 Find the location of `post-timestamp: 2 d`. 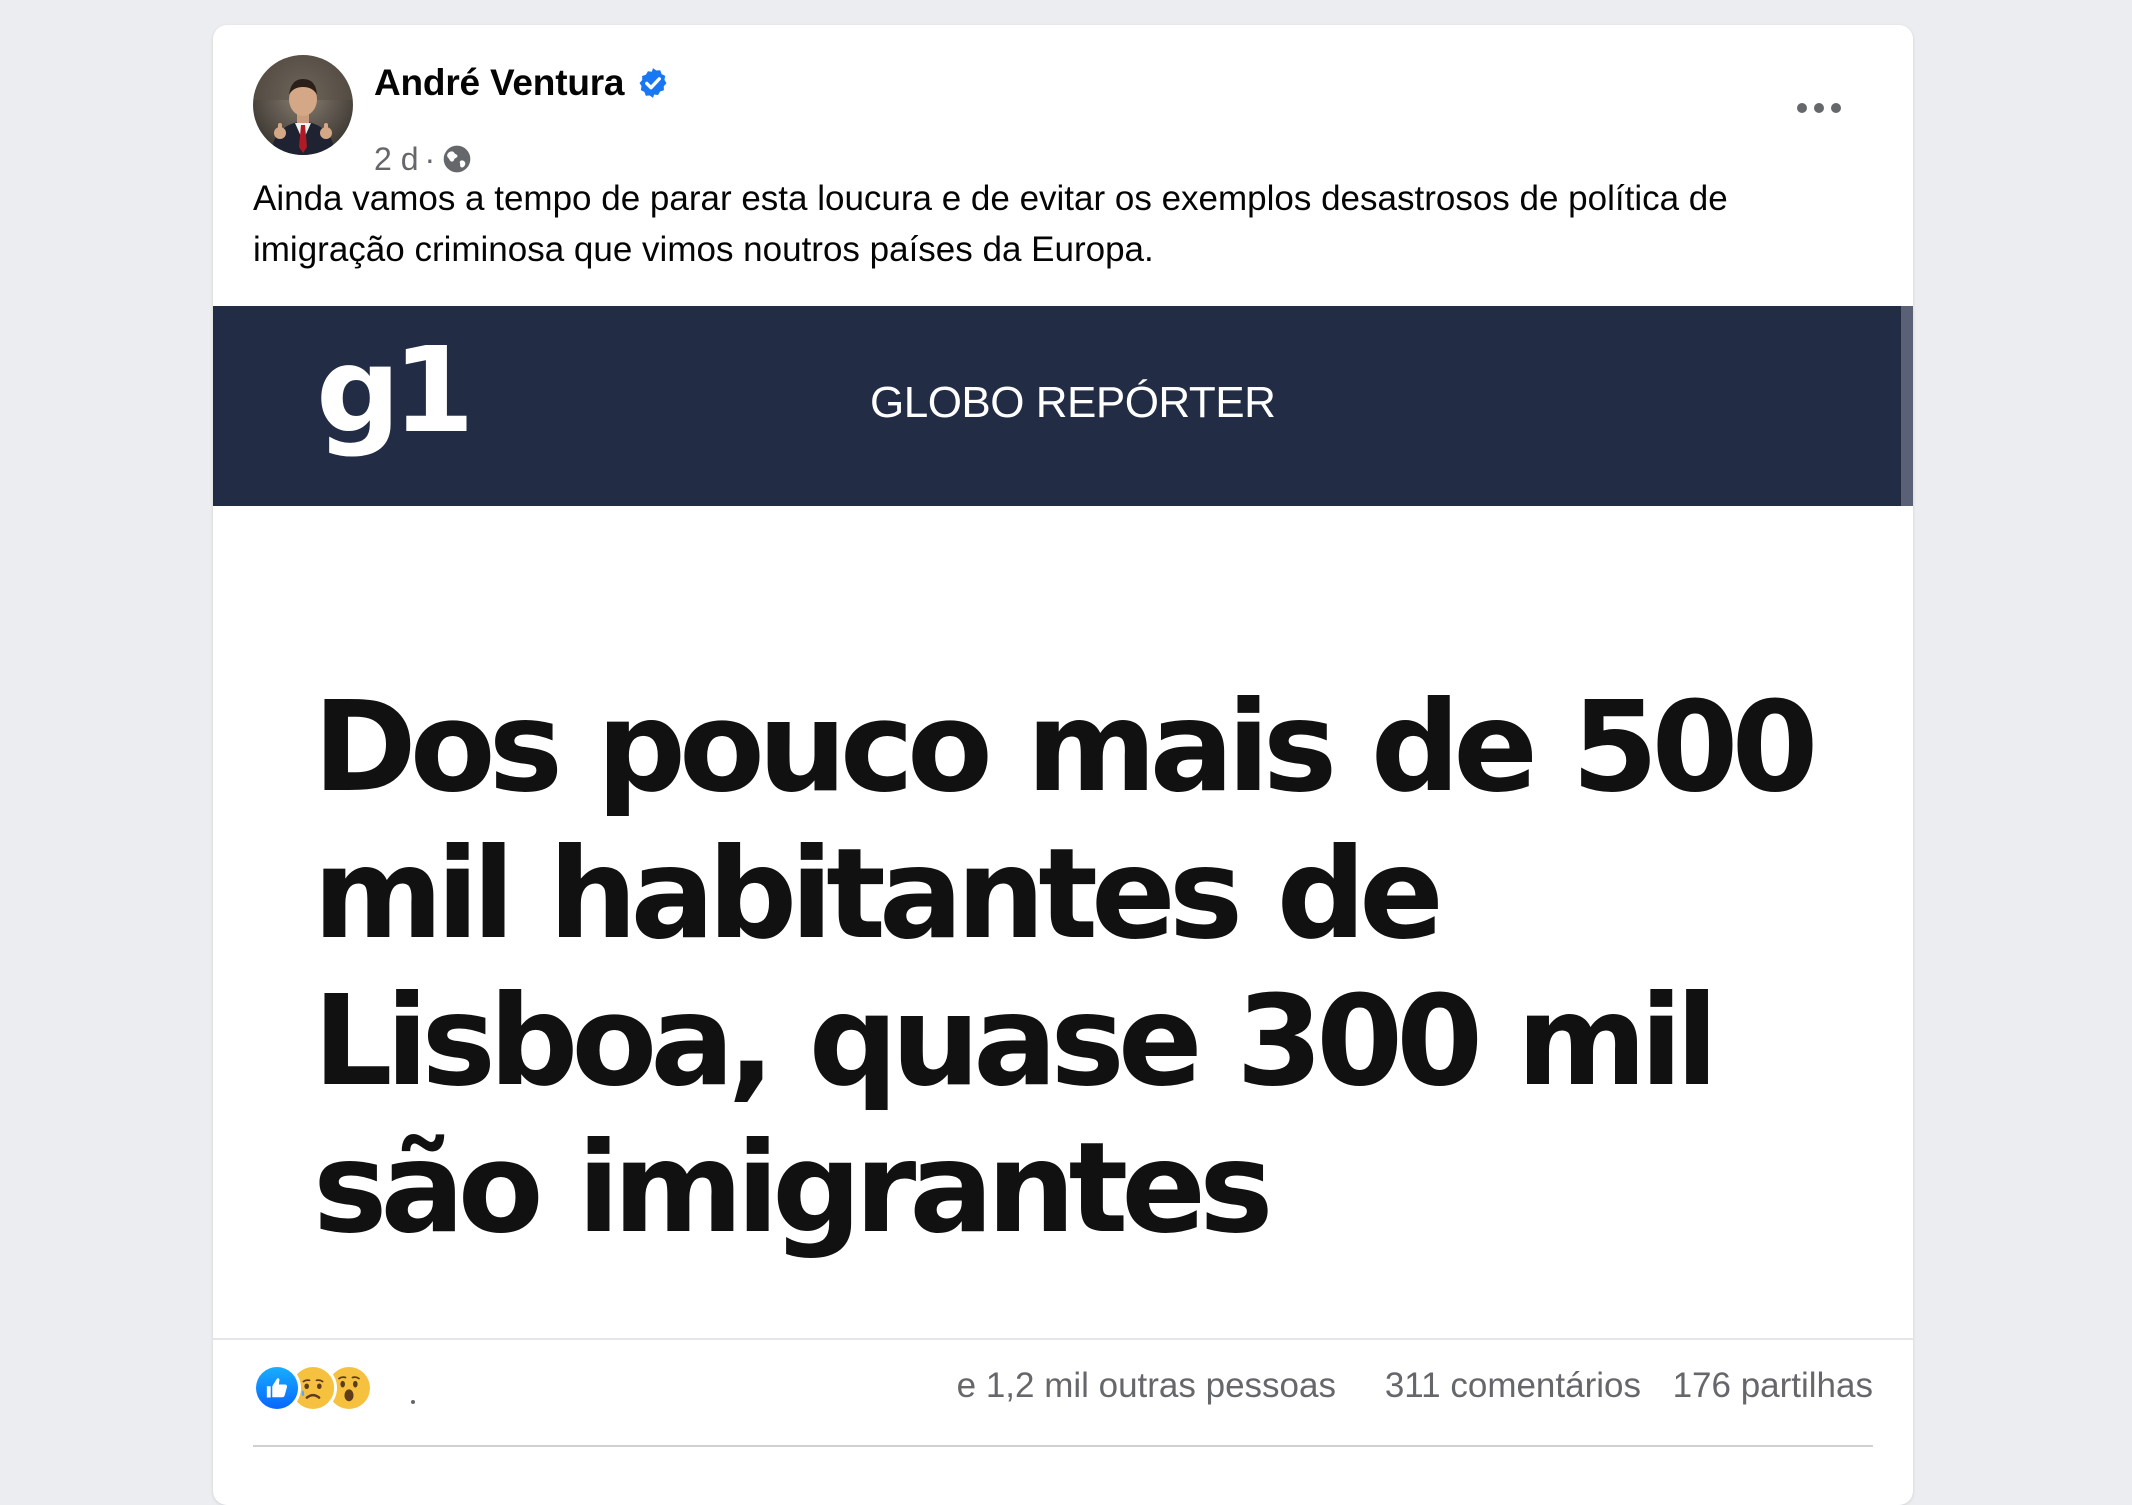

post-timestamp: 2 d is located at coordinates (396, 159).